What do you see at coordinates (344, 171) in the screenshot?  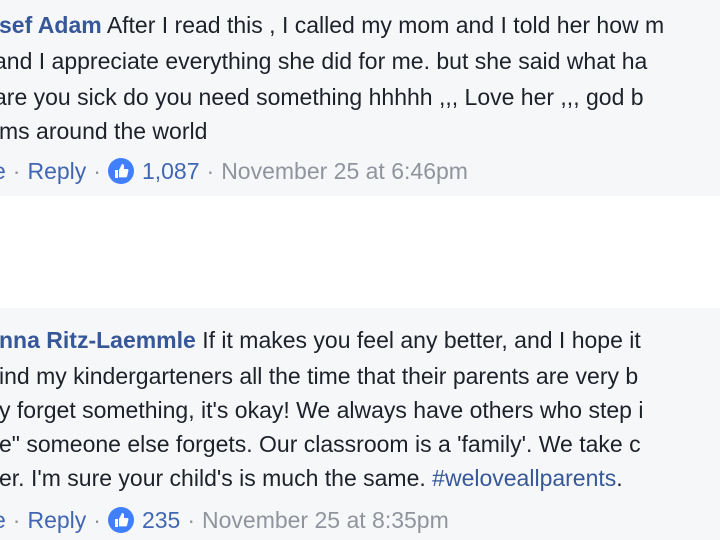 I see `comment-timestamp: November 25 at 6:46pm` at bounding box center [344, 171].